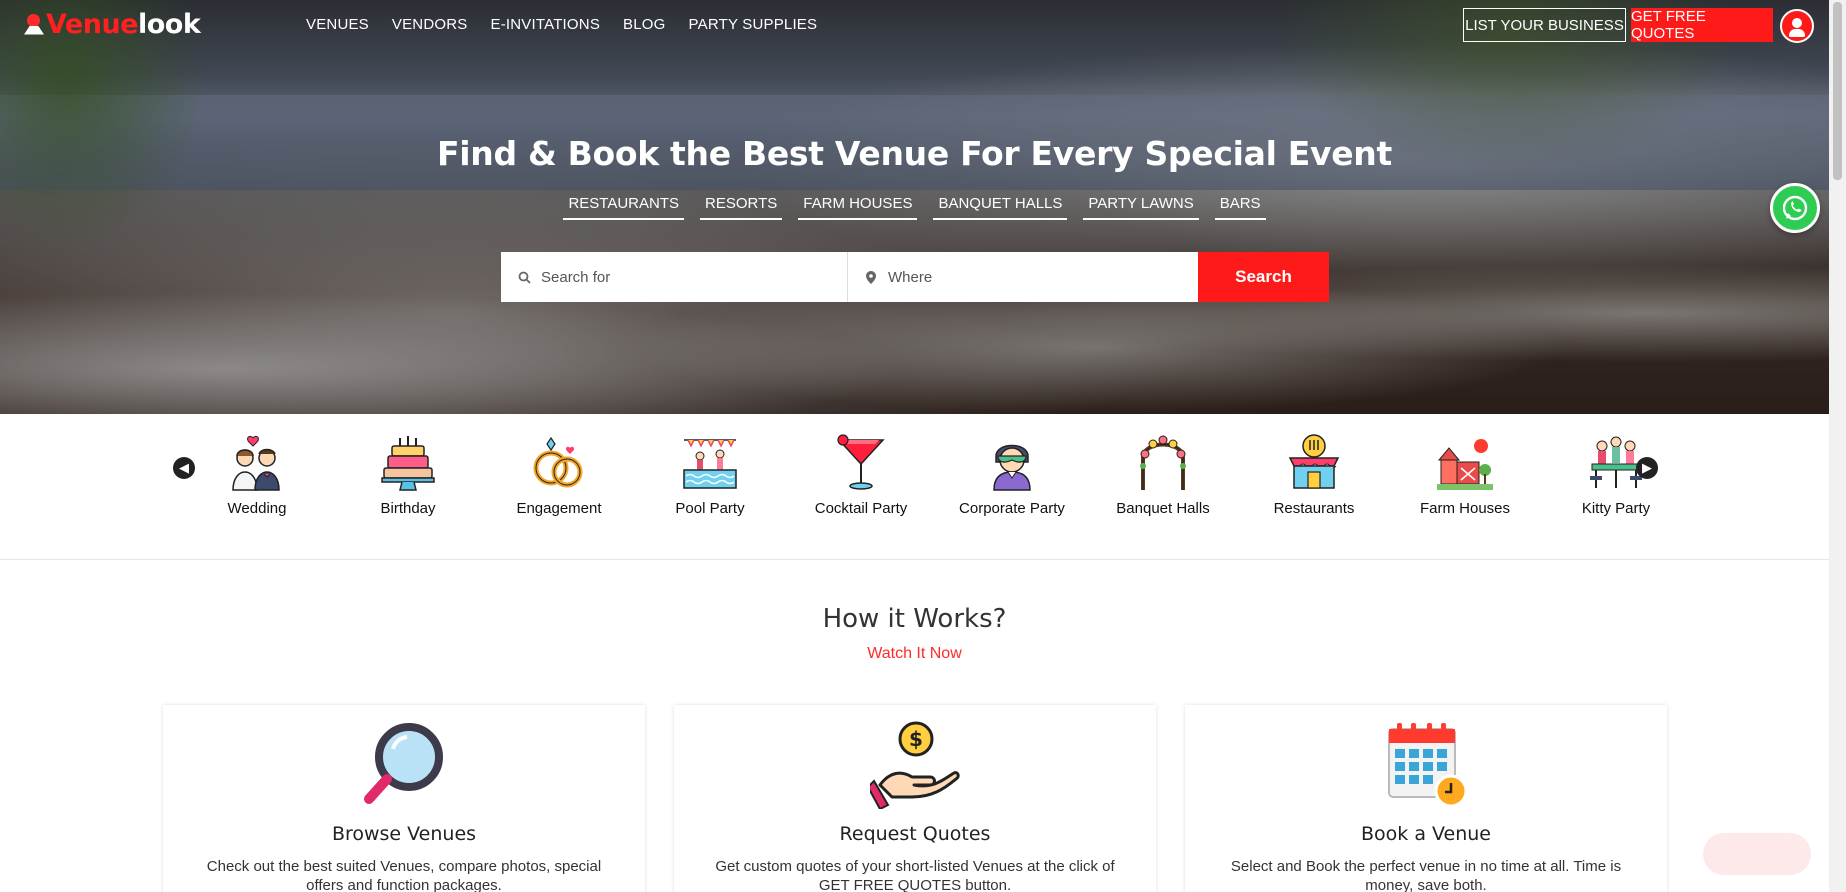 The height and width of the screenshot is (892, 1846). I want to click on search-placeholder: Search for, so click(576, 277).